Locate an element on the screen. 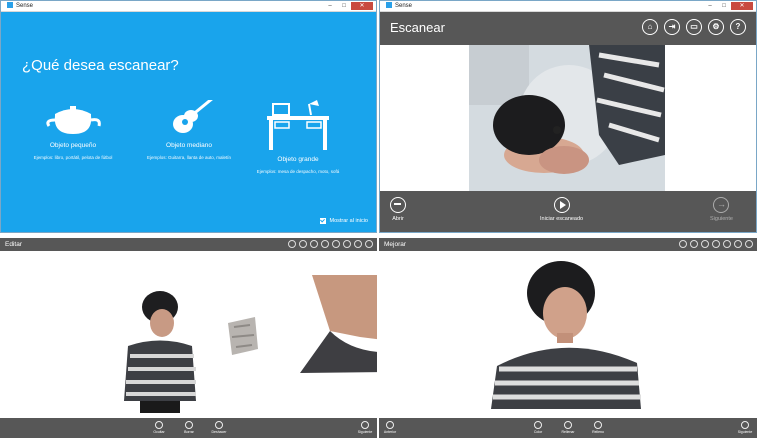 The image size is (757, 438). screen-icon: ▭ is located at coordinates (694, 27).